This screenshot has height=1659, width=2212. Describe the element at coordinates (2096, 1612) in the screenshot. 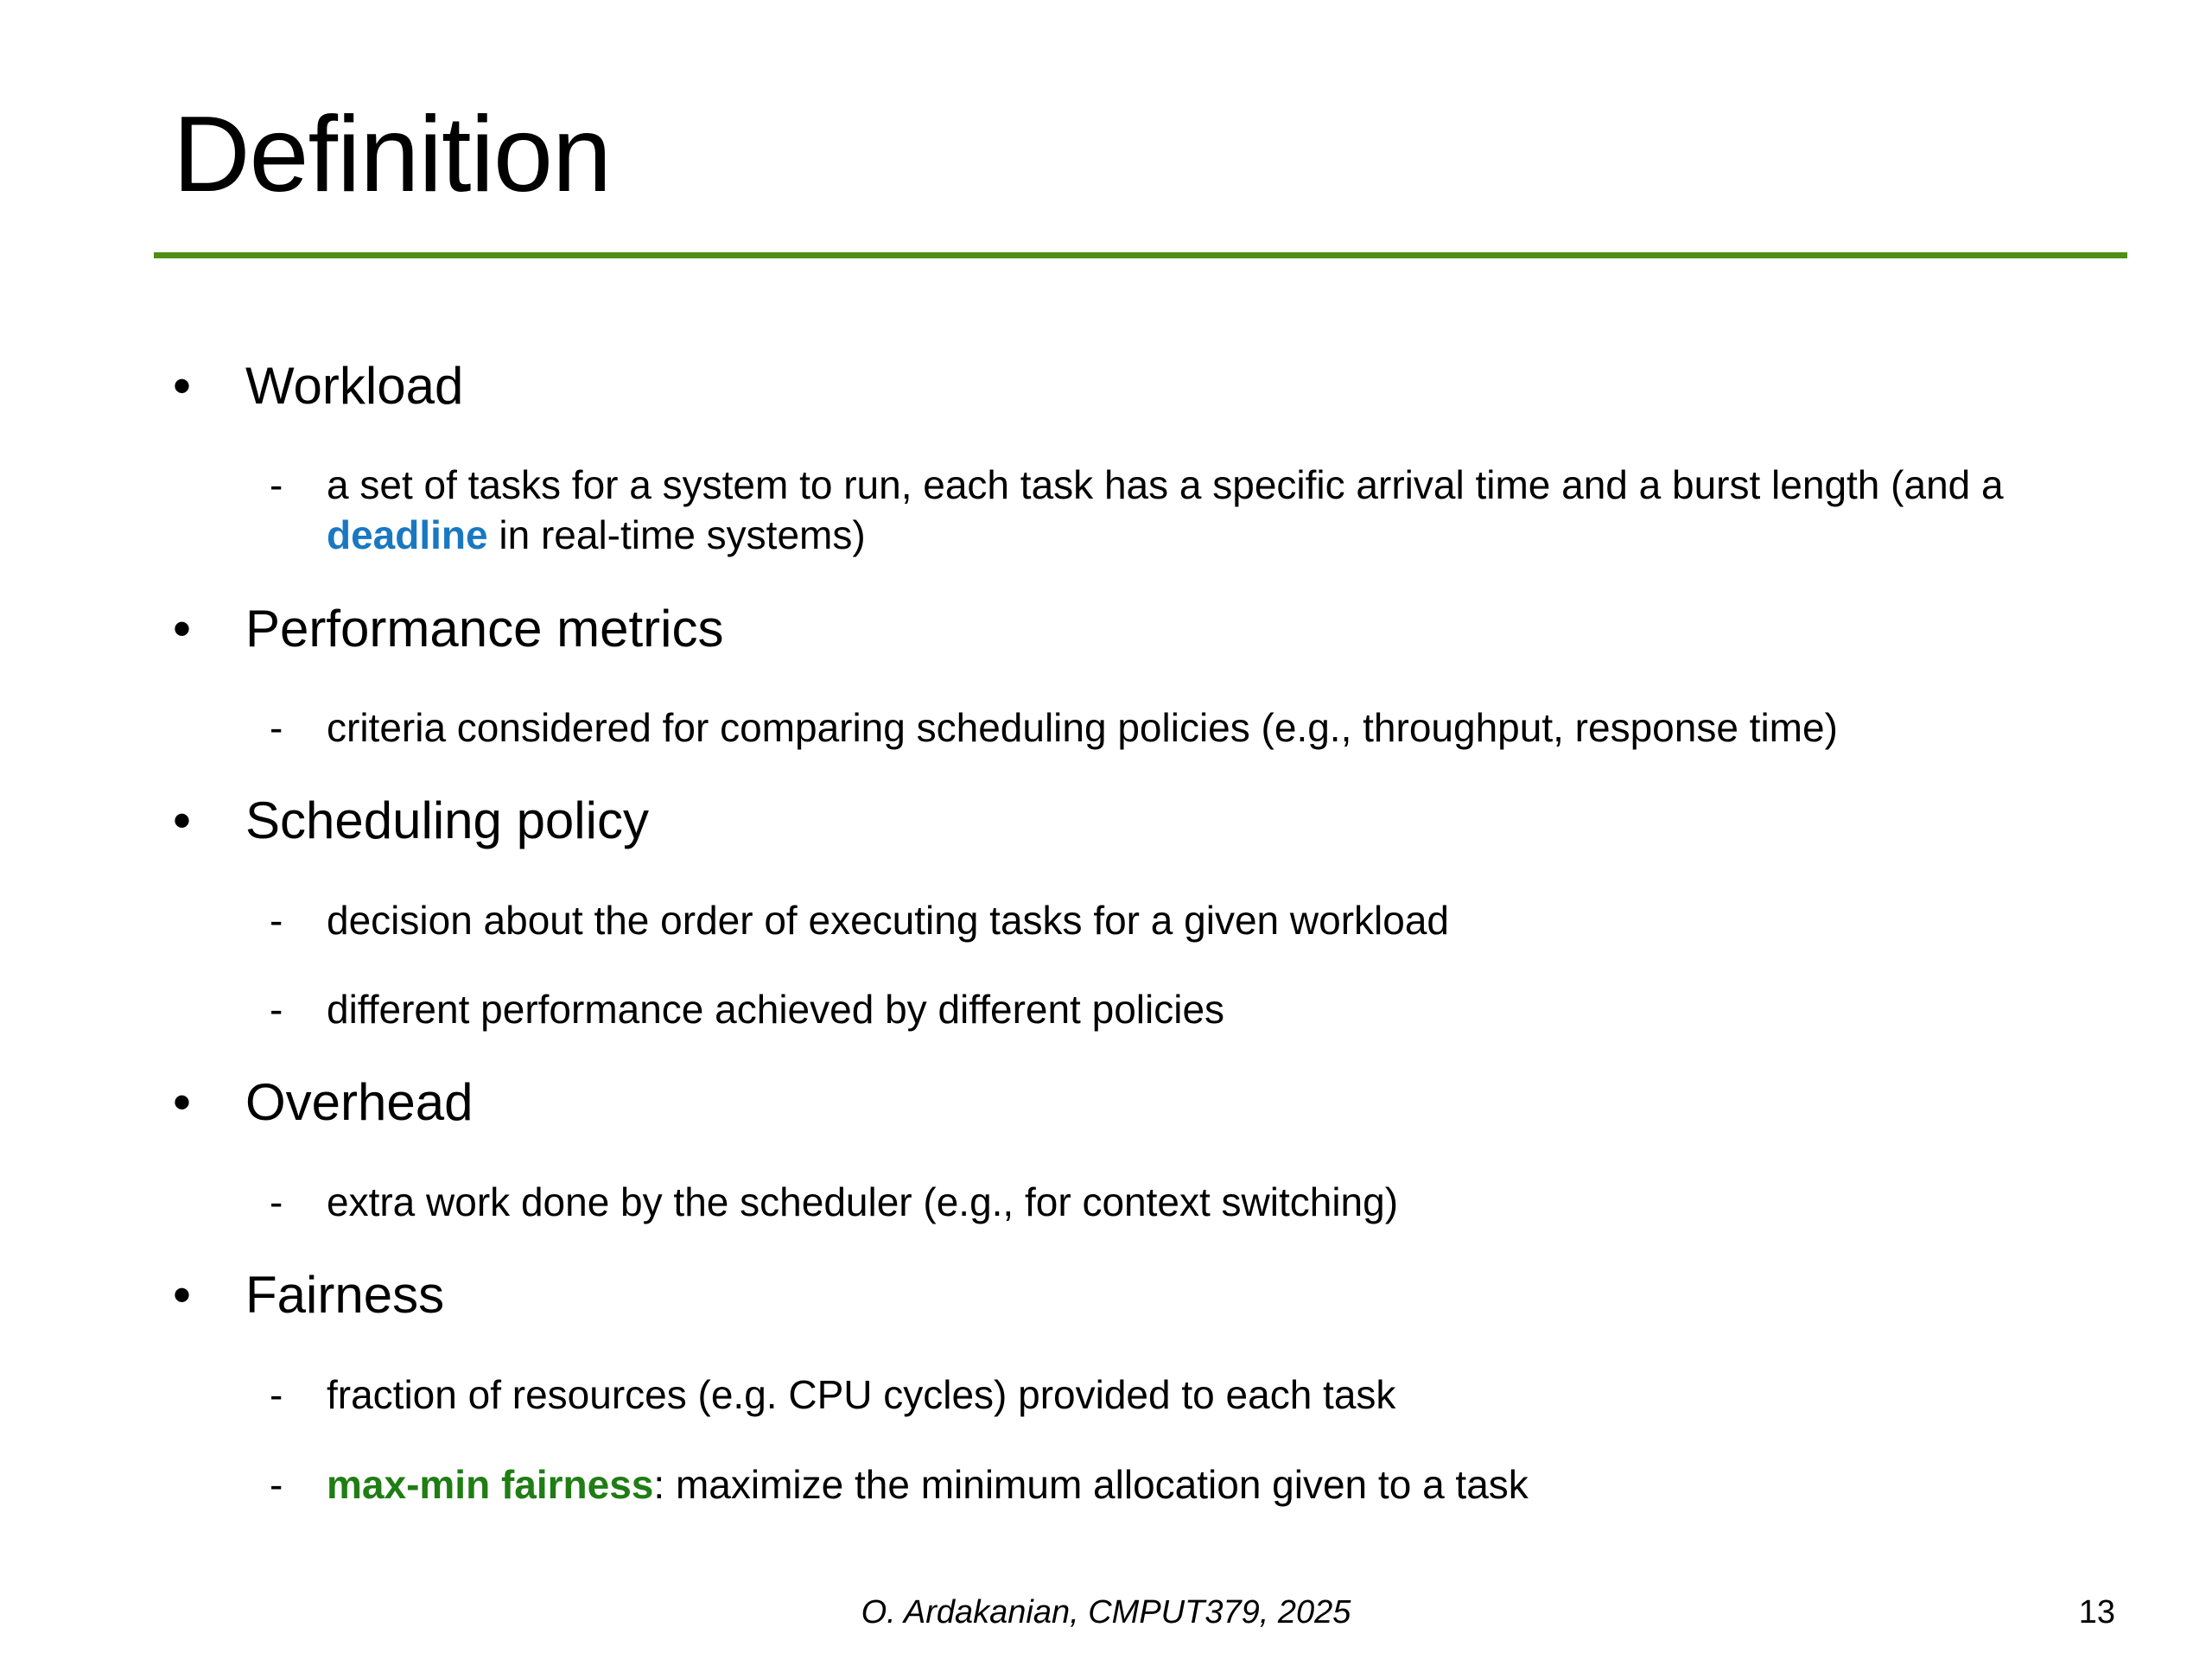

I see `page-number: 13` at that location.